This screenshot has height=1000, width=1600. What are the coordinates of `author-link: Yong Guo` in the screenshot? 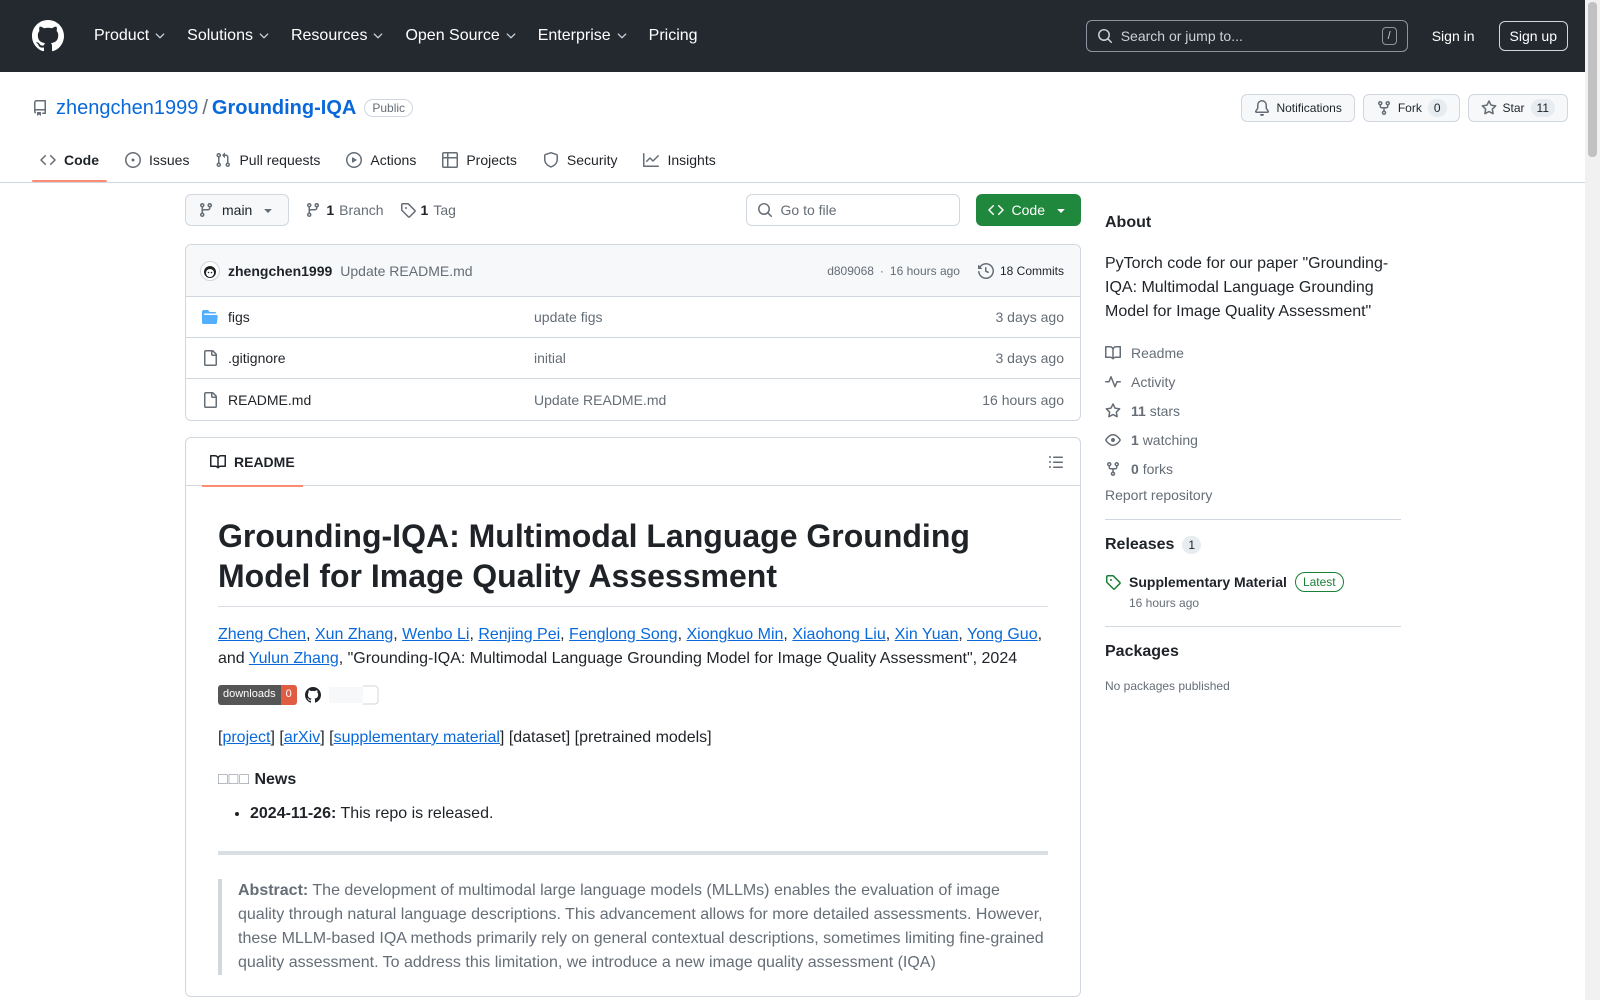 It's located at (1002, 634).